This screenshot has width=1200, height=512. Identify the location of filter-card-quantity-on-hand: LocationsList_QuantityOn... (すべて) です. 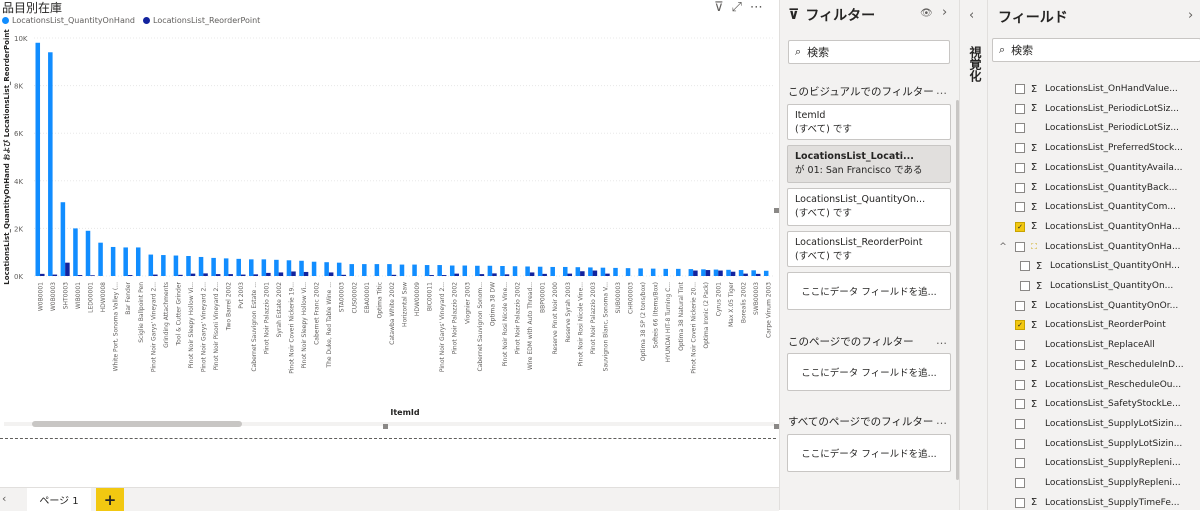
(869, 207).